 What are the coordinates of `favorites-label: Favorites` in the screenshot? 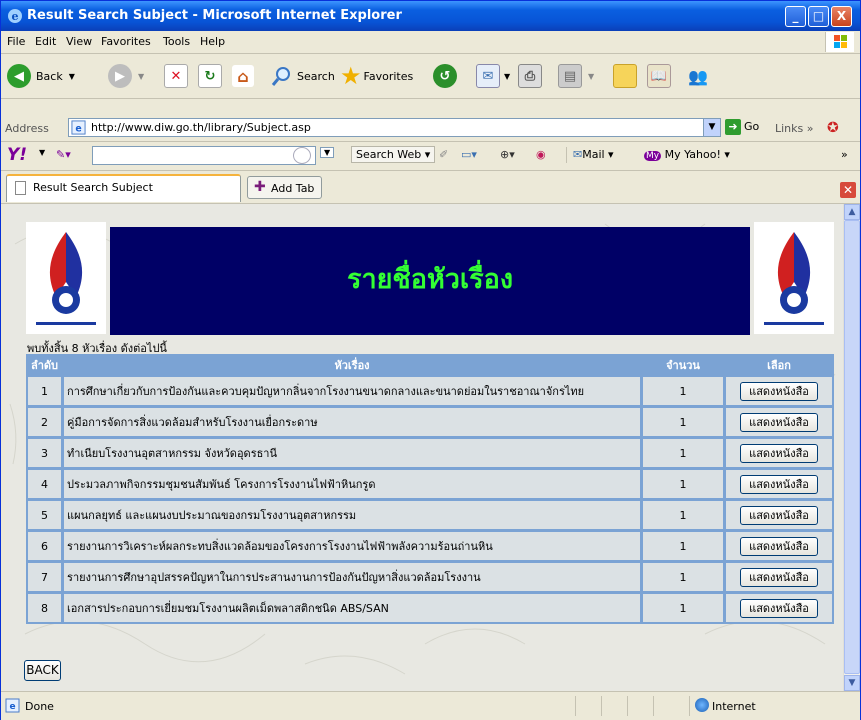 It's located at (388, 76).